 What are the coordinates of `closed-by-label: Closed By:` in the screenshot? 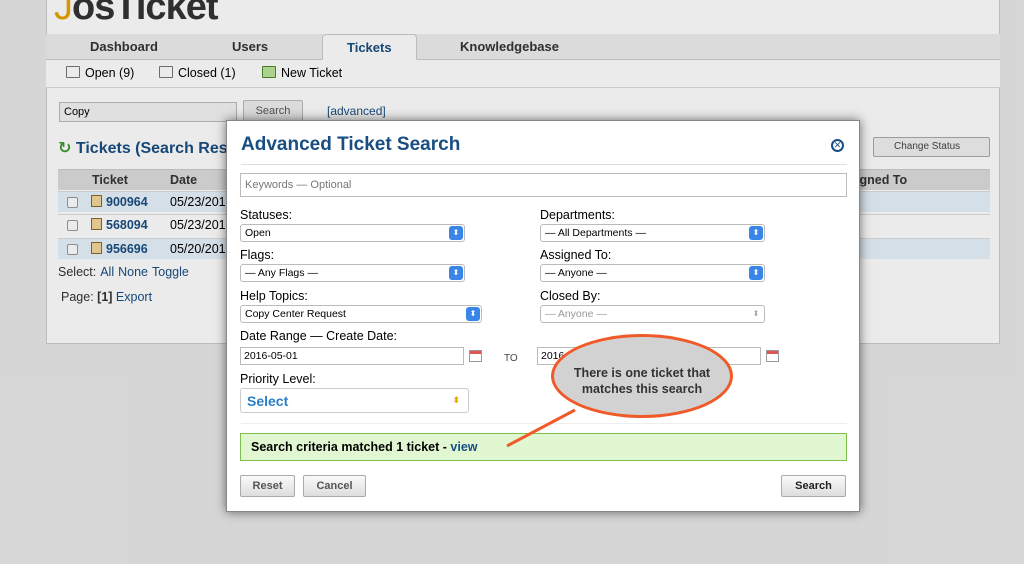 It's located at (570, 296).